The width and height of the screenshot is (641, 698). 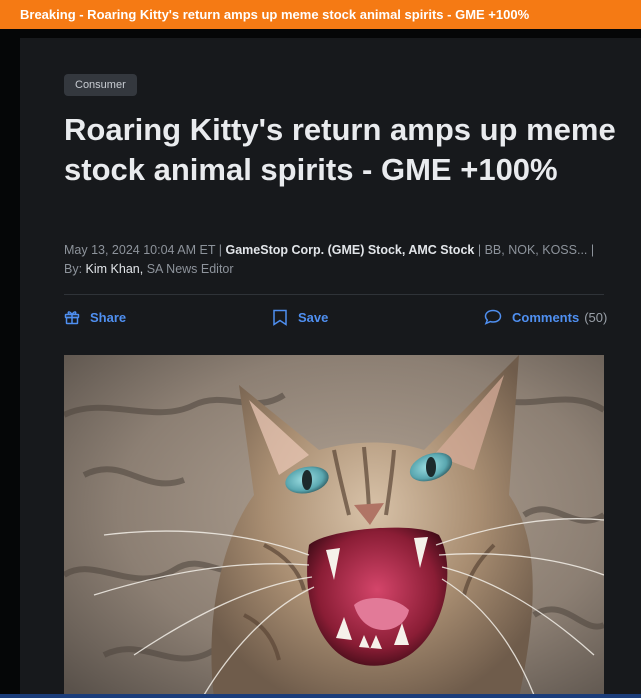 What do you see at coordinates (10, 368) in the screenshot?
I see `left-gutter` at bounding box center [10, 368].